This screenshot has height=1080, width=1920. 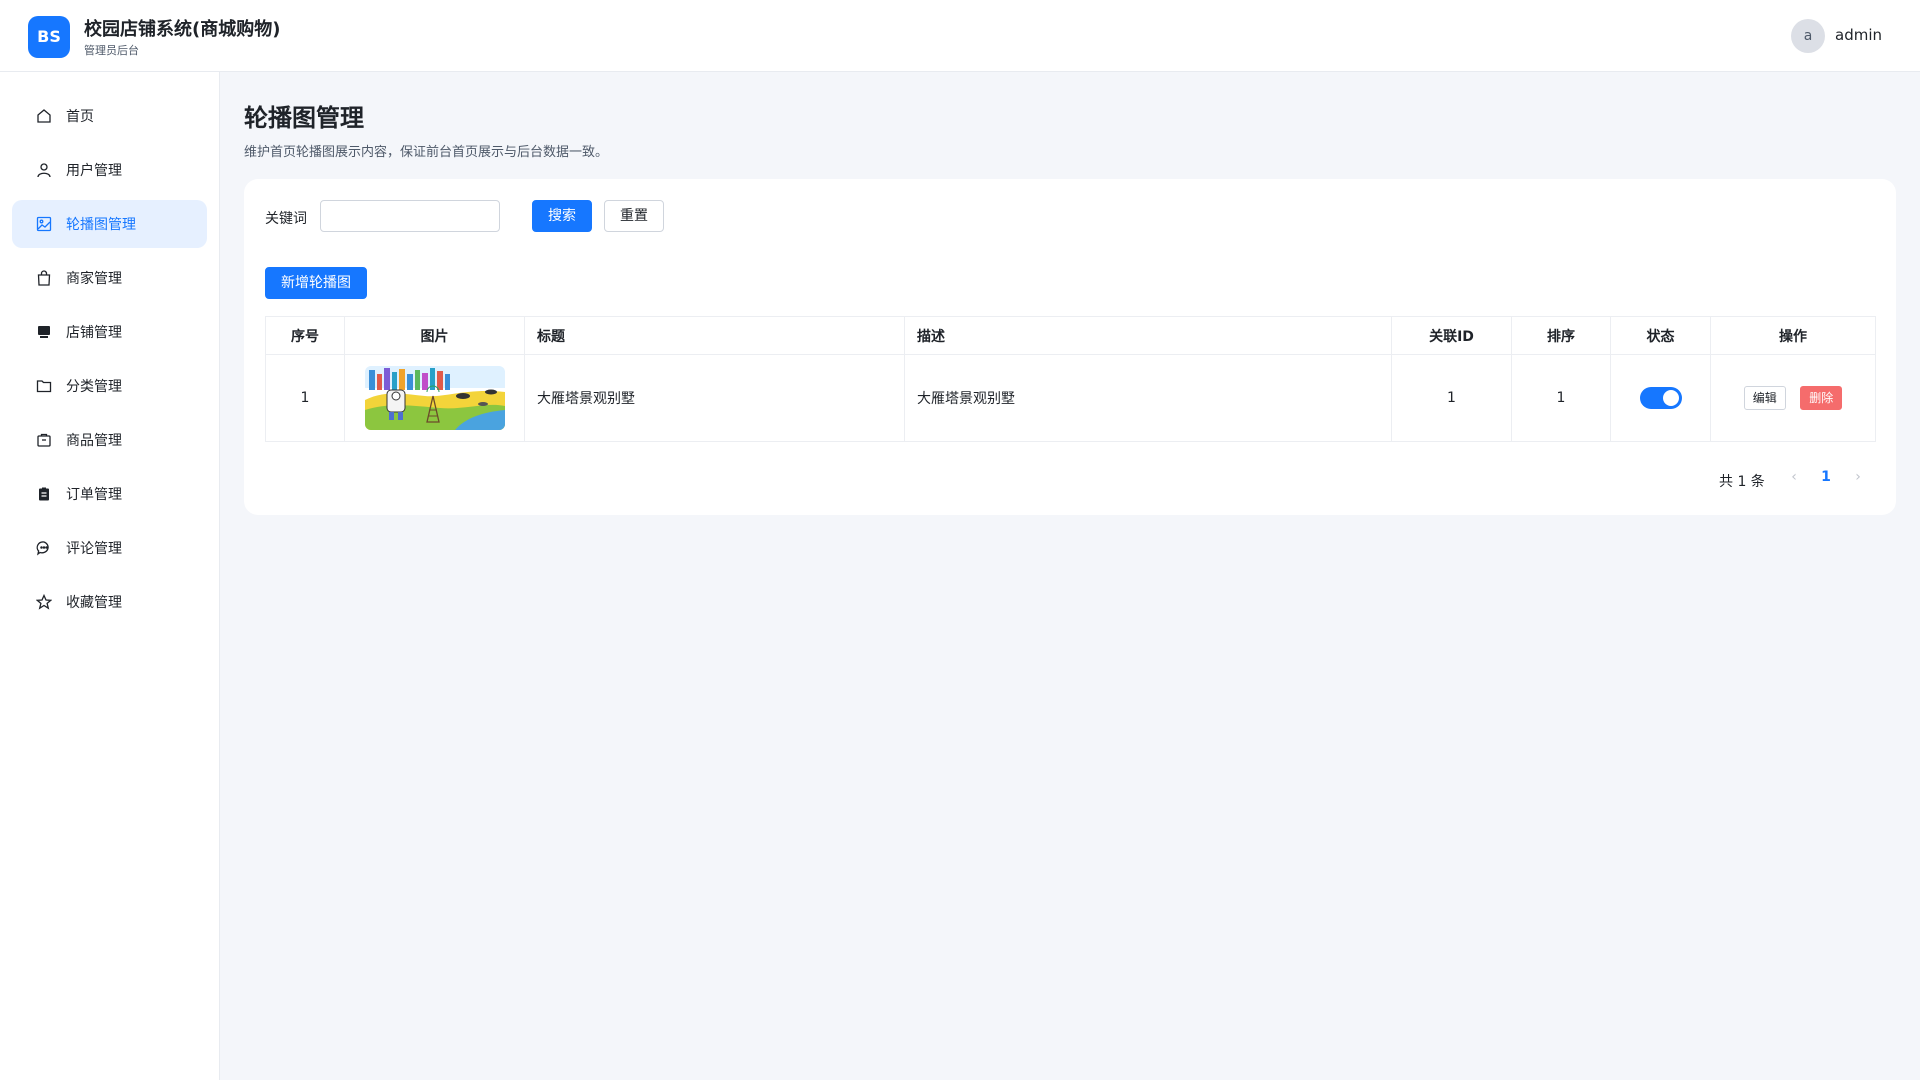 I want to click on chevron-right-icon: ›, so click(x=1858, y=479).